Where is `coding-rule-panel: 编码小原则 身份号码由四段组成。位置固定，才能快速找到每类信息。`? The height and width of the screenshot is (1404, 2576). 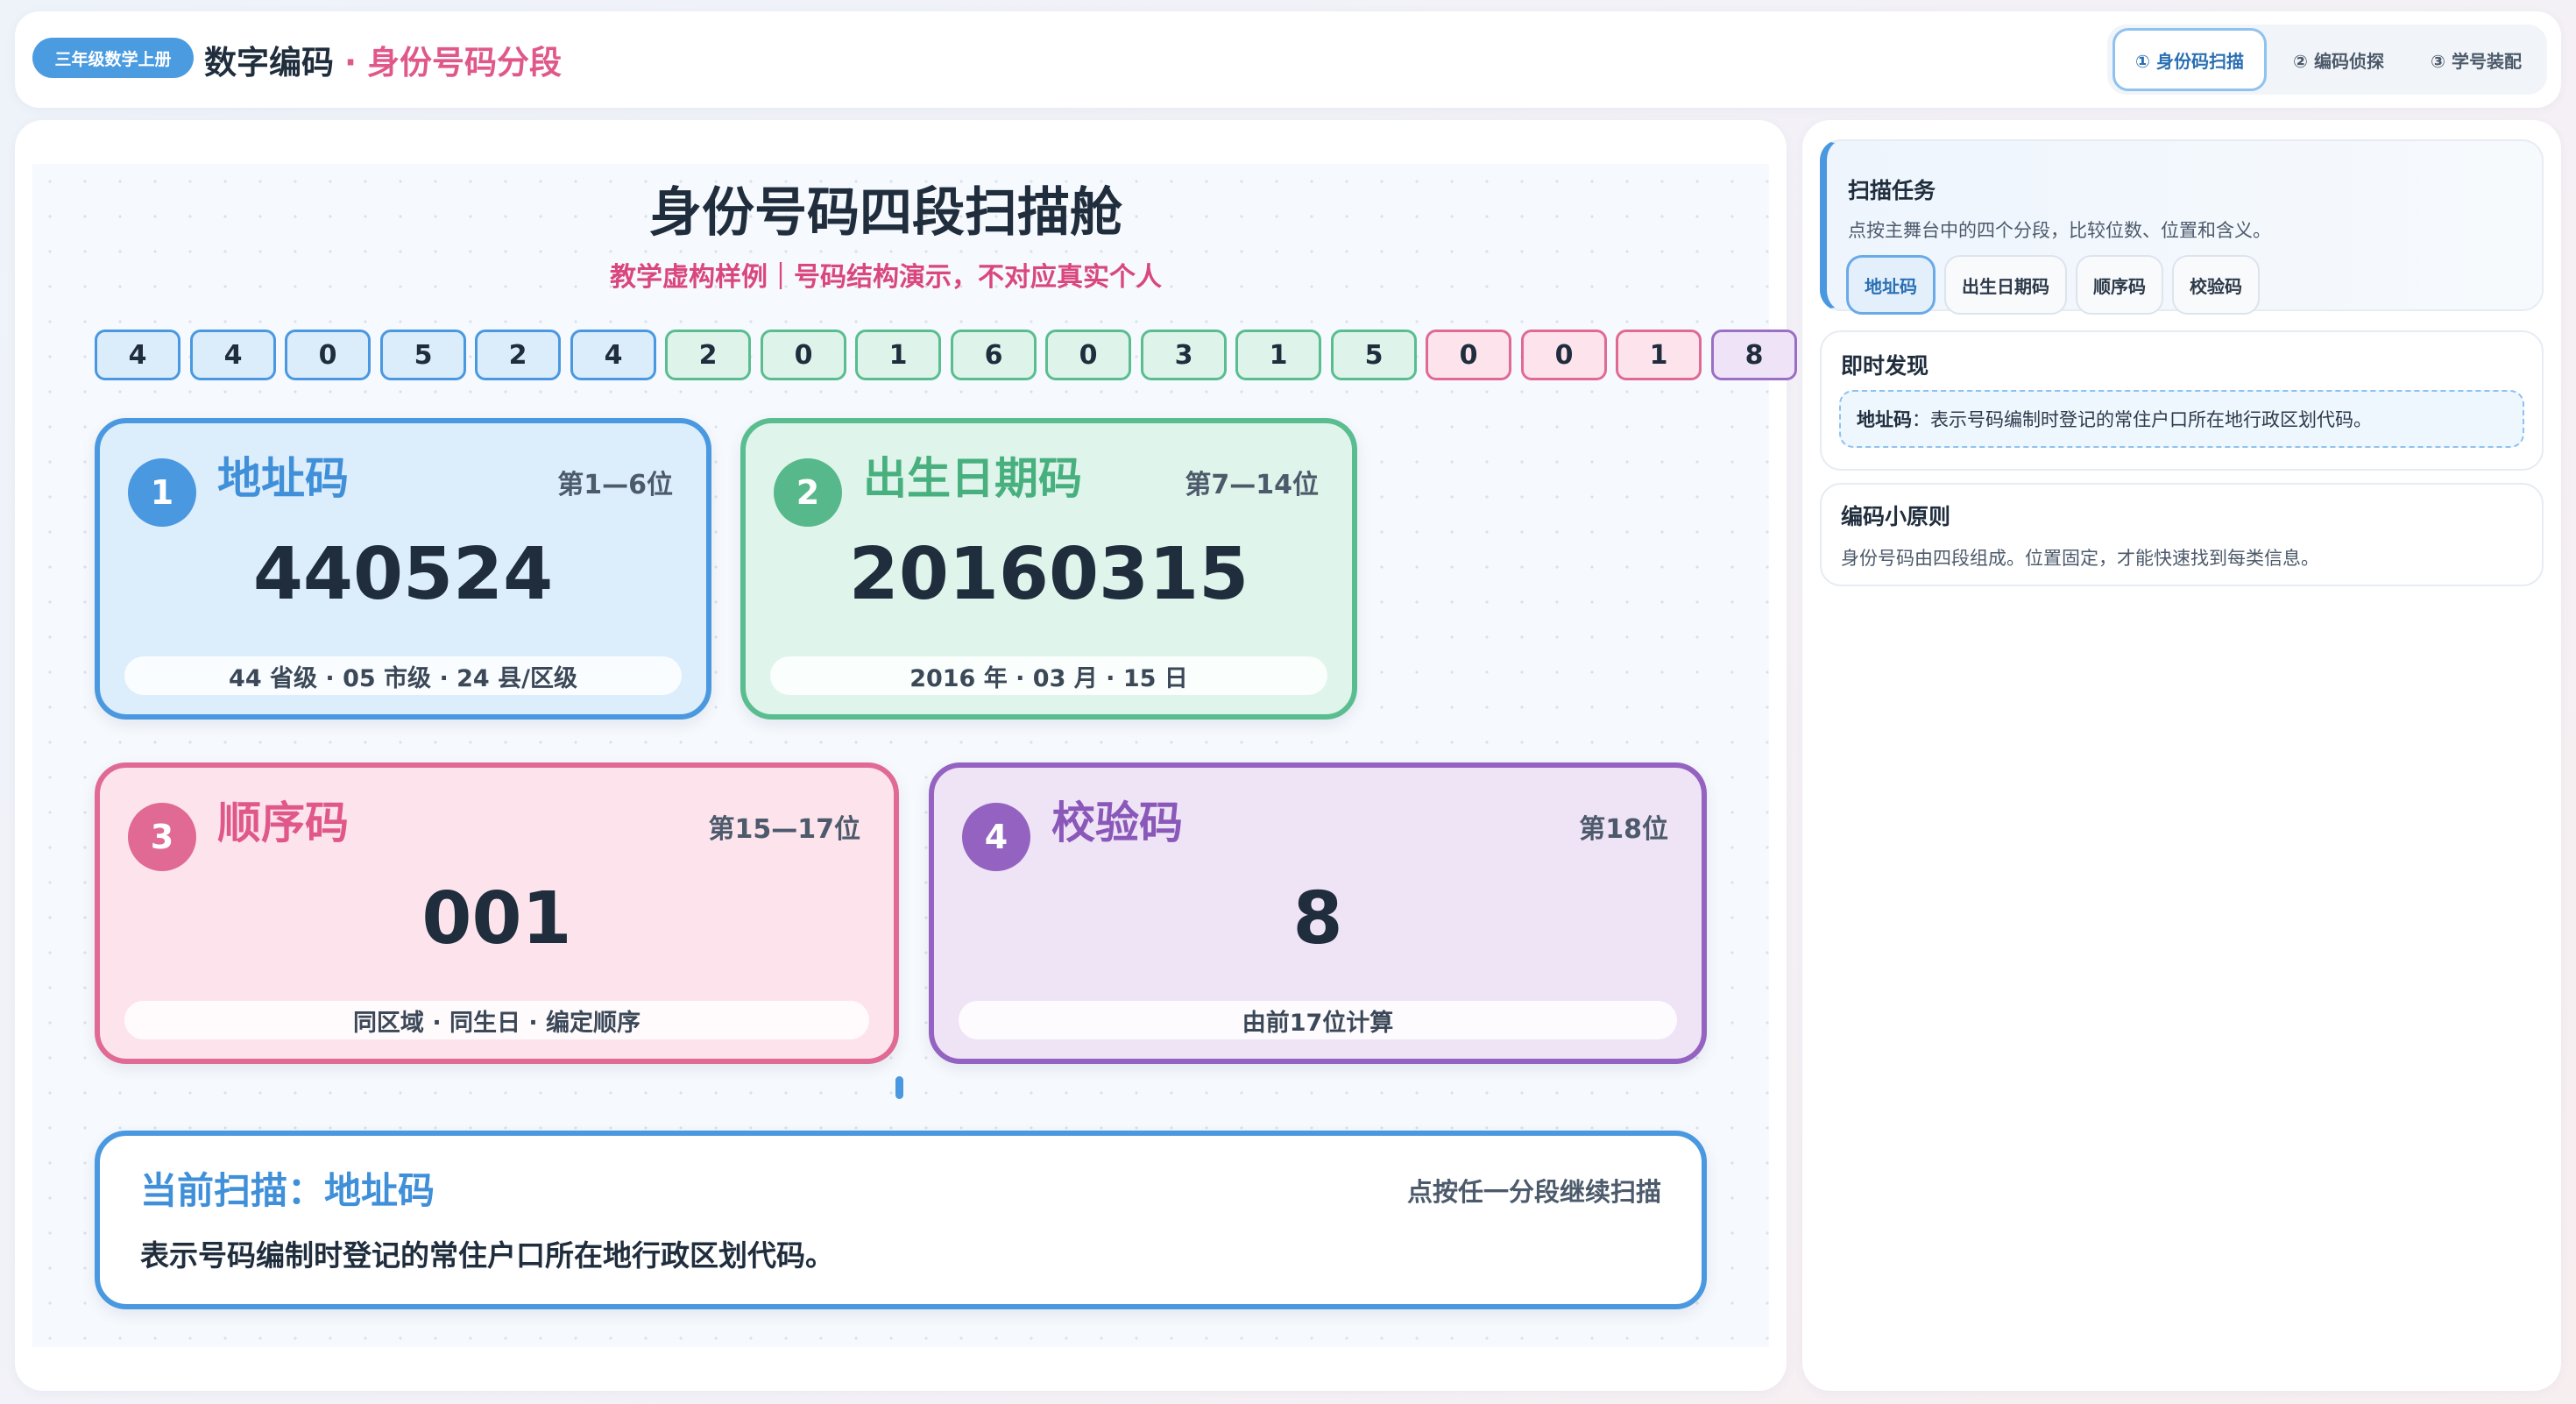
coding-rule-panel: 编码小原则 身份号码由四段组成。位置固定，才能快速找到每类信息。 is located at coordinates (2182, 534).